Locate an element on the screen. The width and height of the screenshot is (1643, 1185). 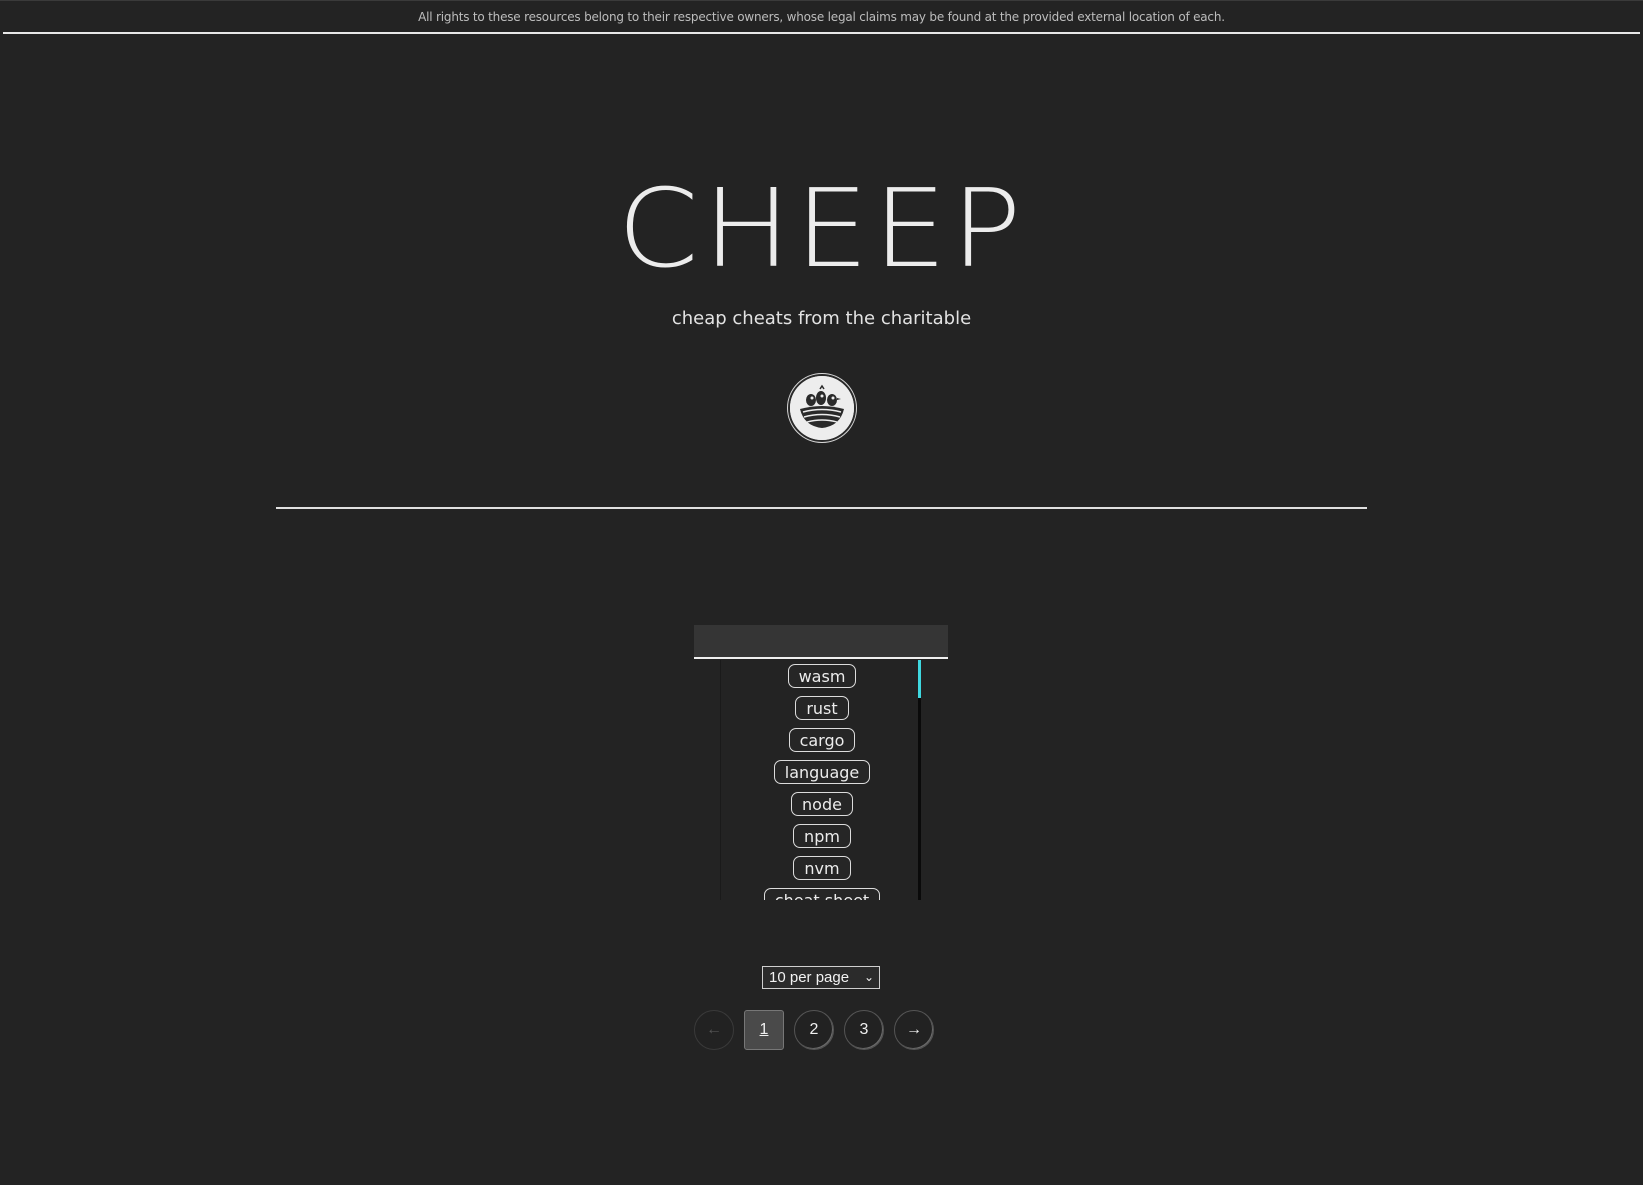
pagination: ← 1 2 3 → is located at coordinates (814, 1031).